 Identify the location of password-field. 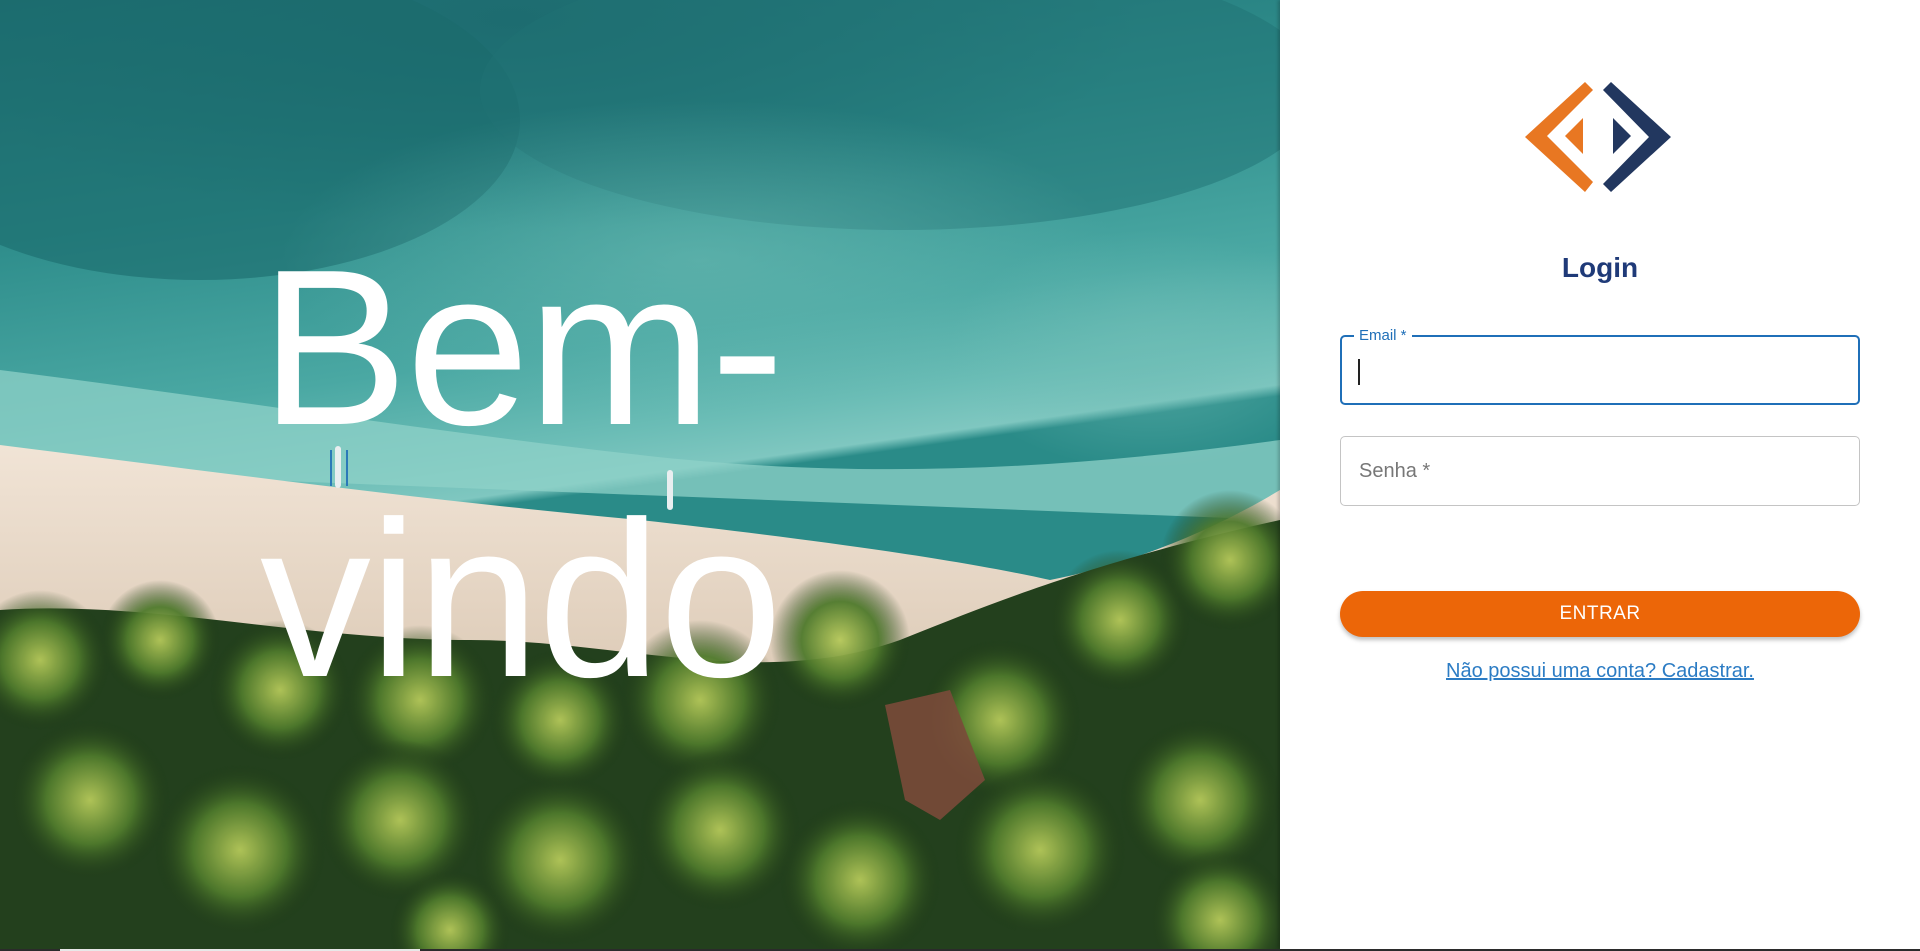
(1600, 471).